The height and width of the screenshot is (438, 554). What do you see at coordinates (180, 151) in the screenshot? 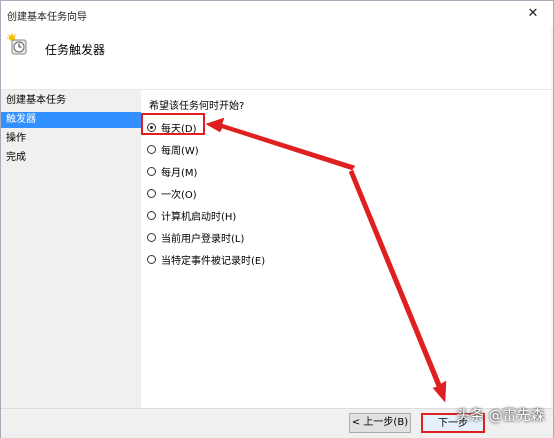
I see `radio-label: 每周(W)` at bounding box center [180, 151].